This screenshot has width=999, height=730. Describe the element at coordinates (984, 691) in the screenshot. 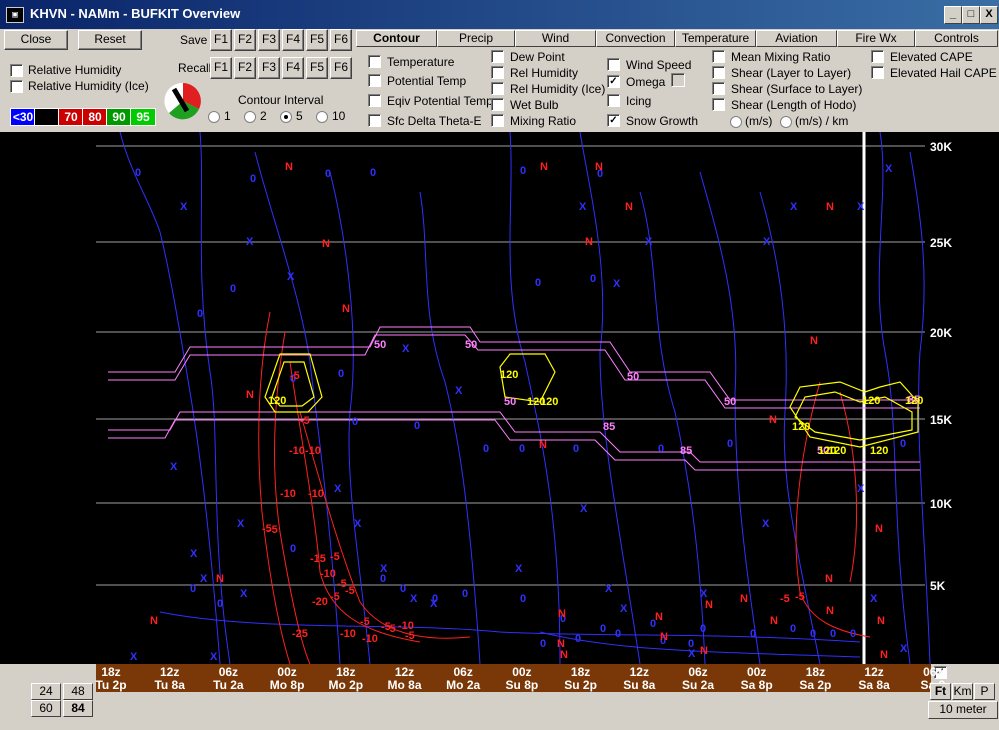

I see `units-p-button: P` at that location.